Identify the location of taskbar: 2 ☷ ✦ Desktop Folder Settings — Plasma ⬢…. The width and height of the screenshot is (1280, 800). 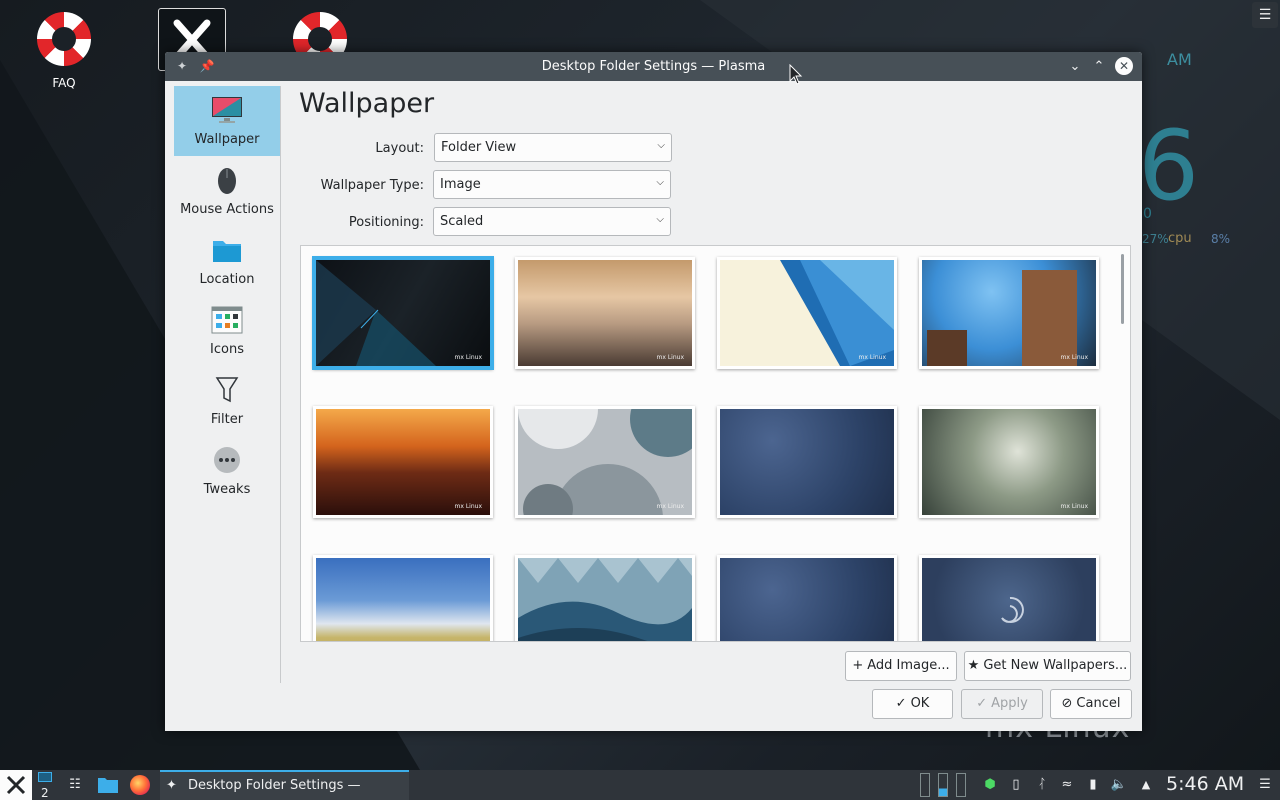
(640, 785).